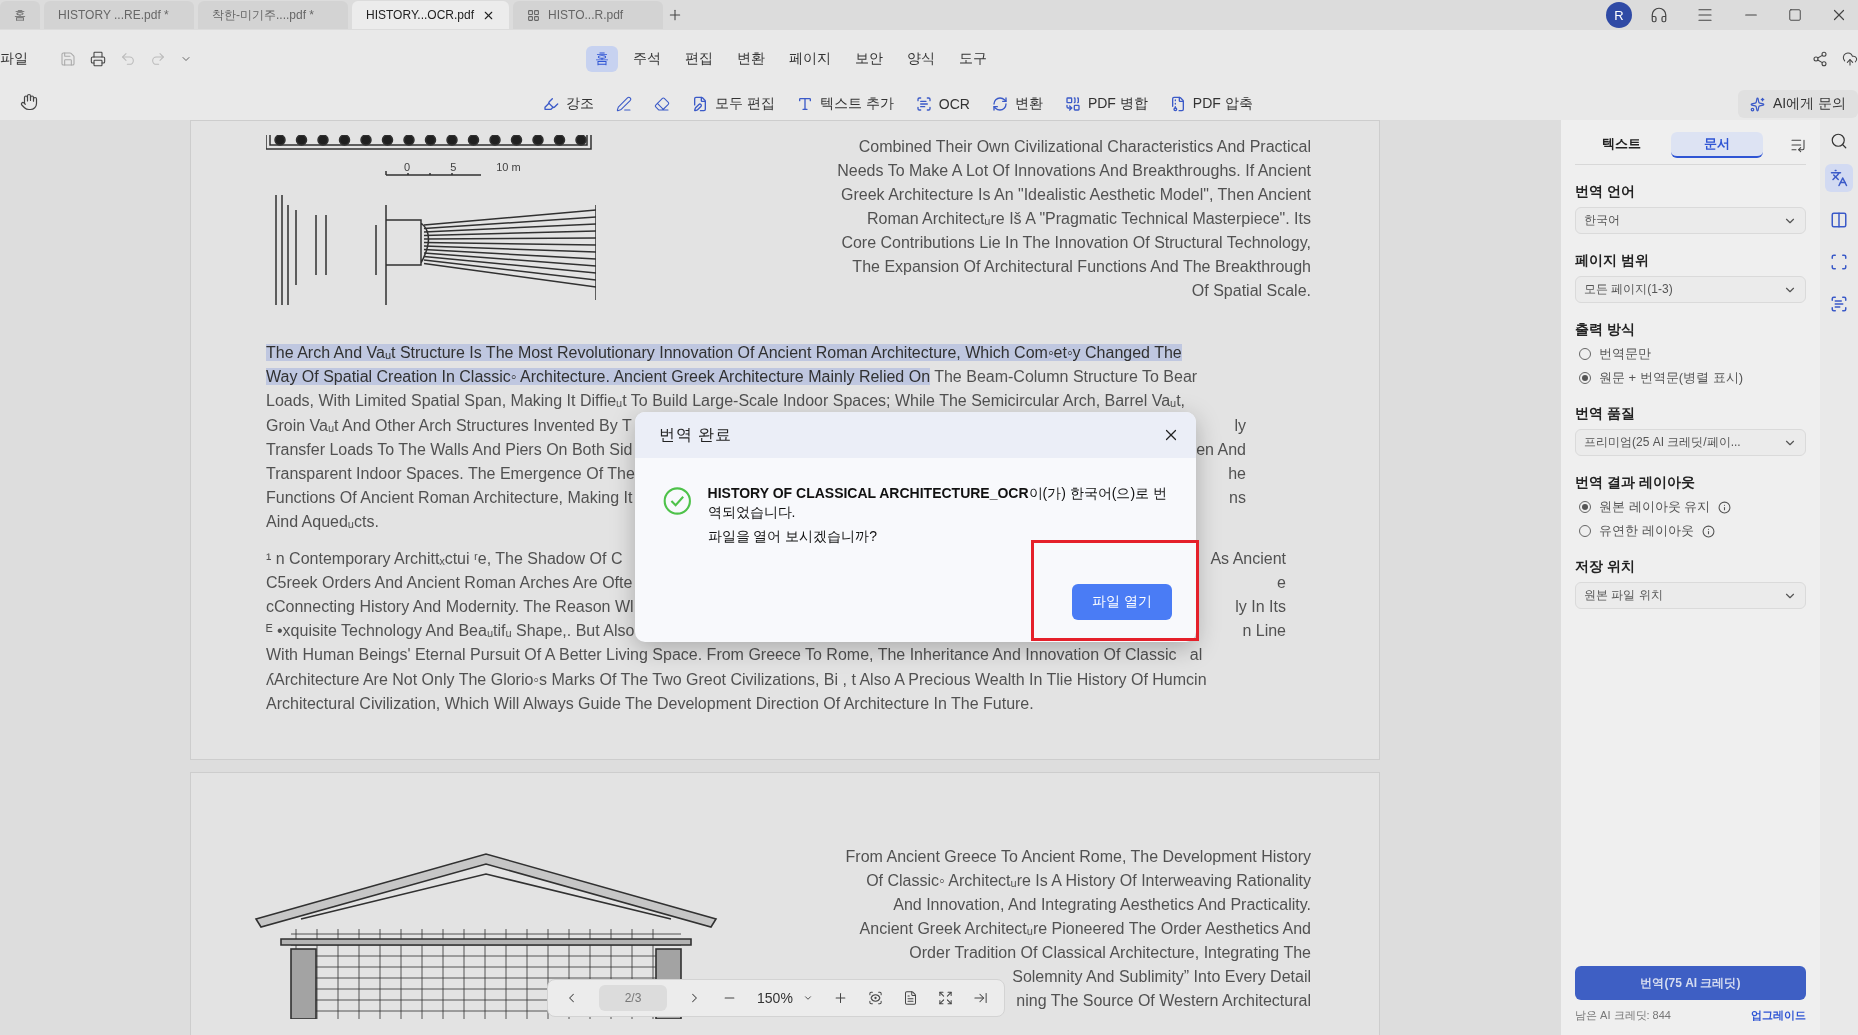  What do you see at coordinates (1605, 567) in the screenshot?
I see `section-title: 저장 위치` at bounding box center [1605, 567].